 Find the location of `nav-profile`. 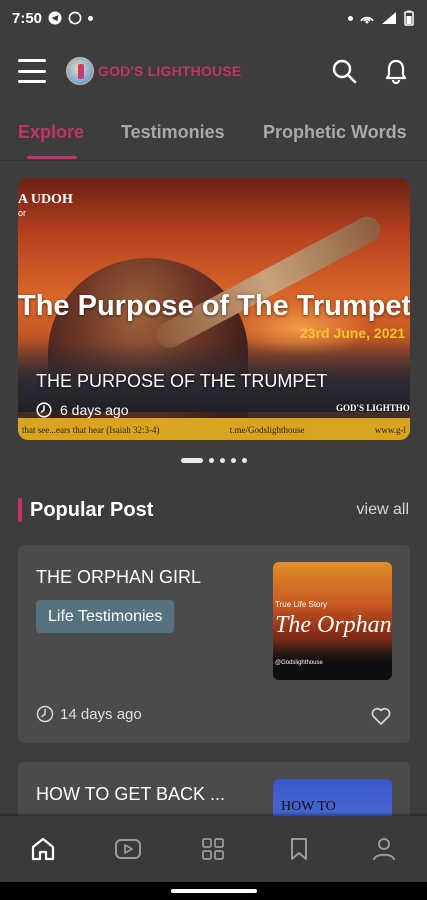

nav-profile is located at coordinates (384, 849).